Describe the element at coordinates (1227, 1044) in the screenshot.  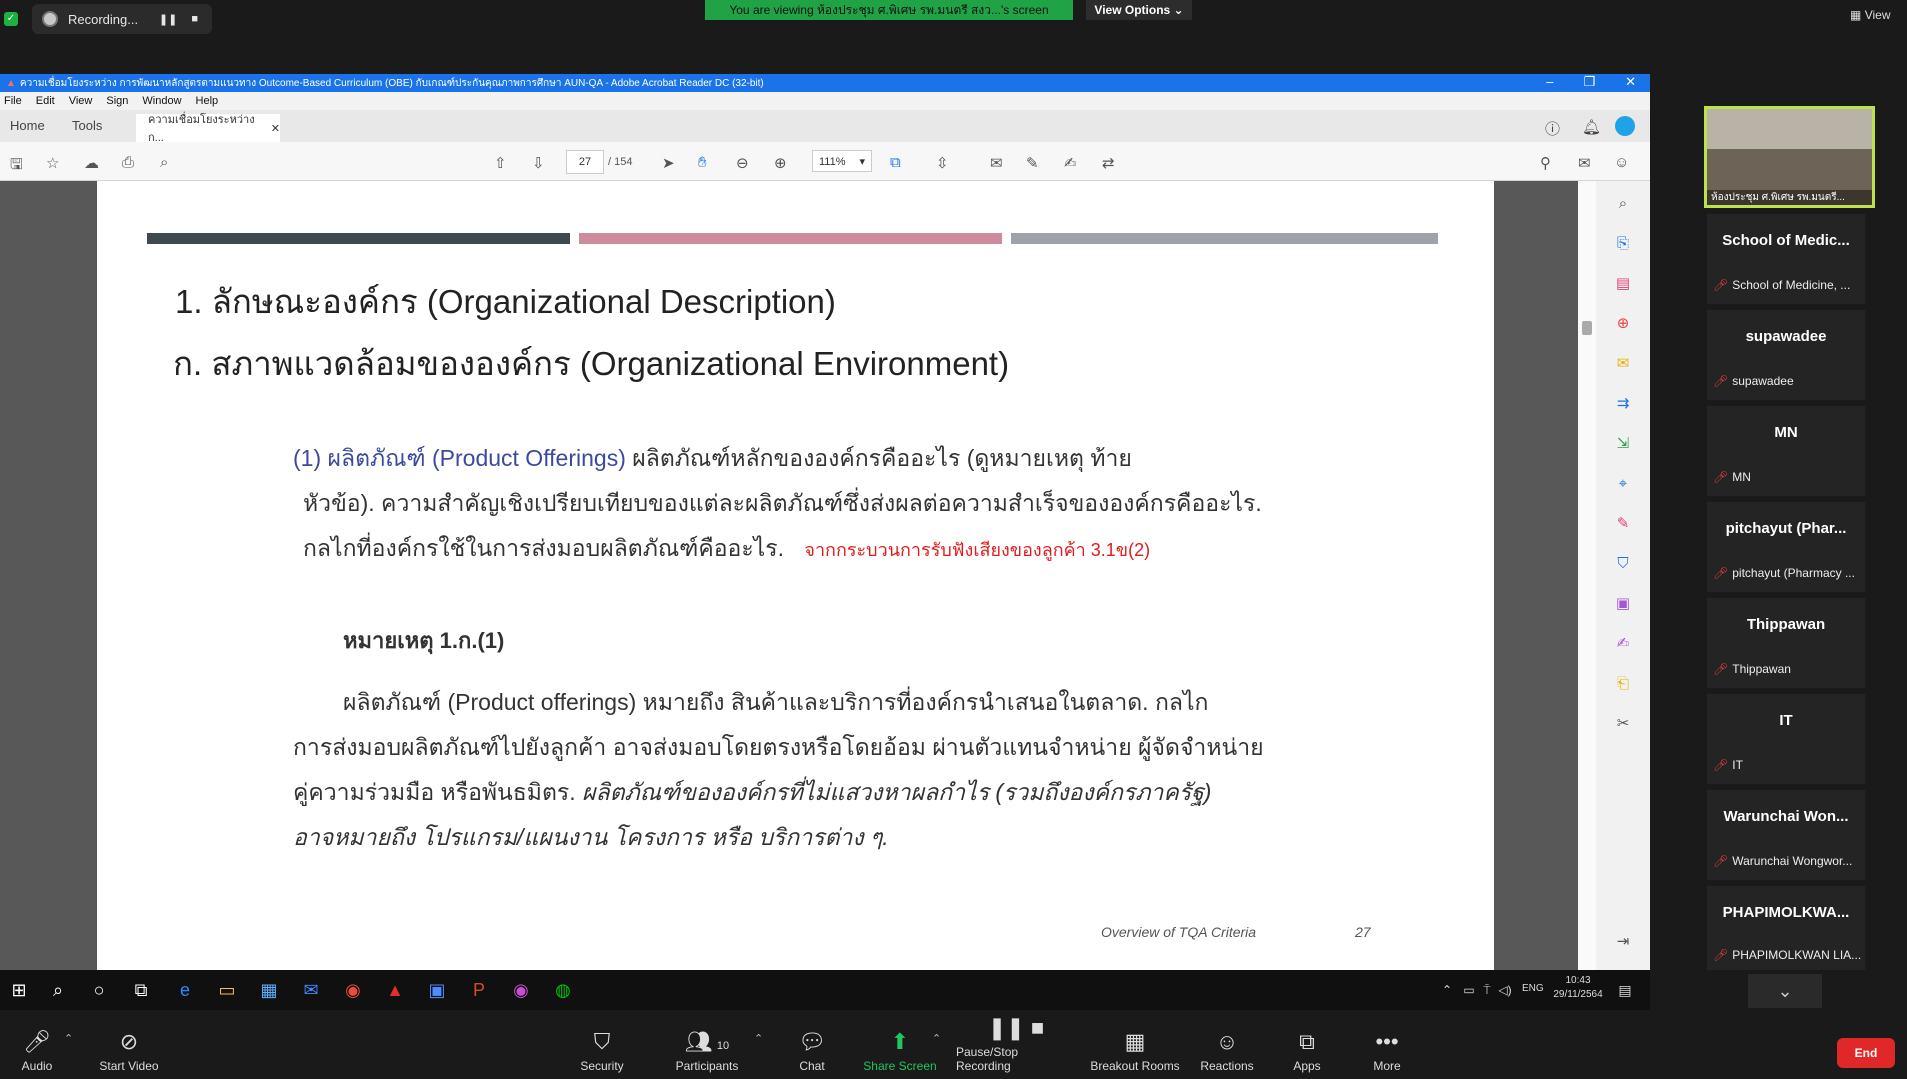
I see `reactions-button: ☺︎ Reactions` at that location.